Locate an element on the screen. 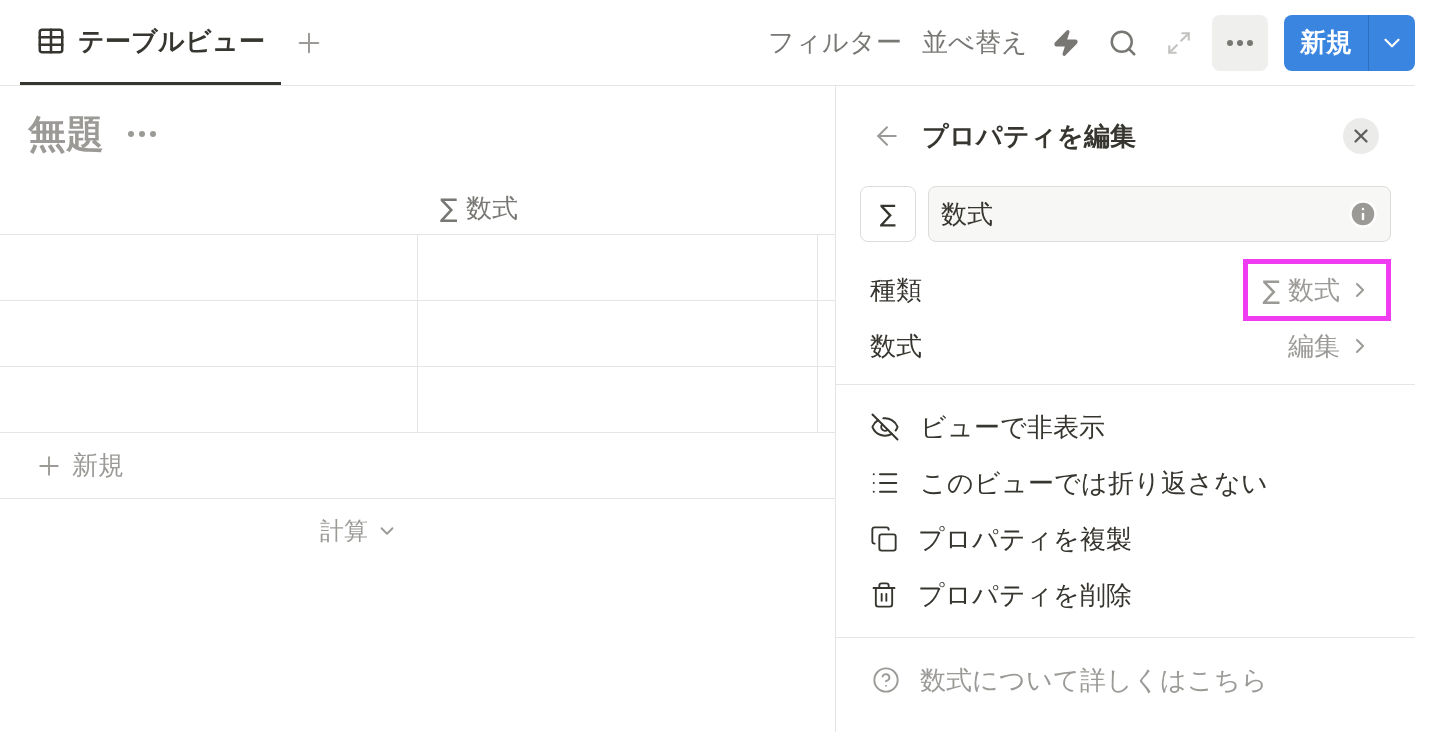  trash-icon is located at coordinates (884, 595).